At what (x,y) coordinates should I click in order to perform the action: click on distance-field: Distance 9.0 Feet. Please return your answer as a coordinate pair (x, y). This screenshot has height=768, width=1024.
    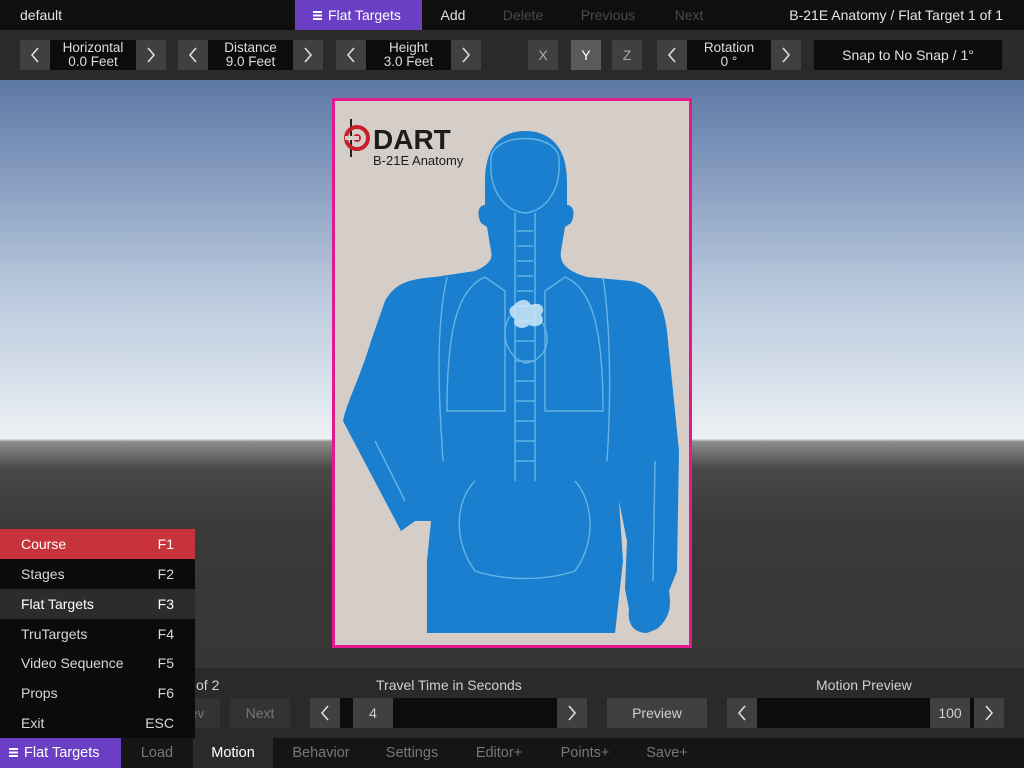
    Looking at the image, I should click on (250, 55).